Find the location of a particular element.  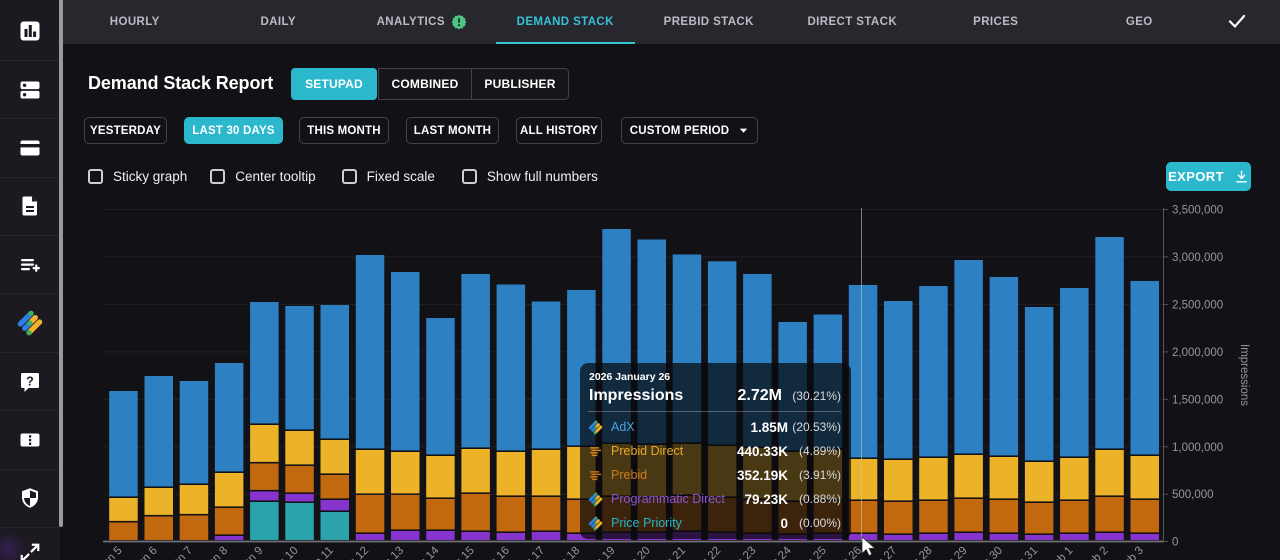

svg-text: Jan 11 is located at coordinates (320, 552).